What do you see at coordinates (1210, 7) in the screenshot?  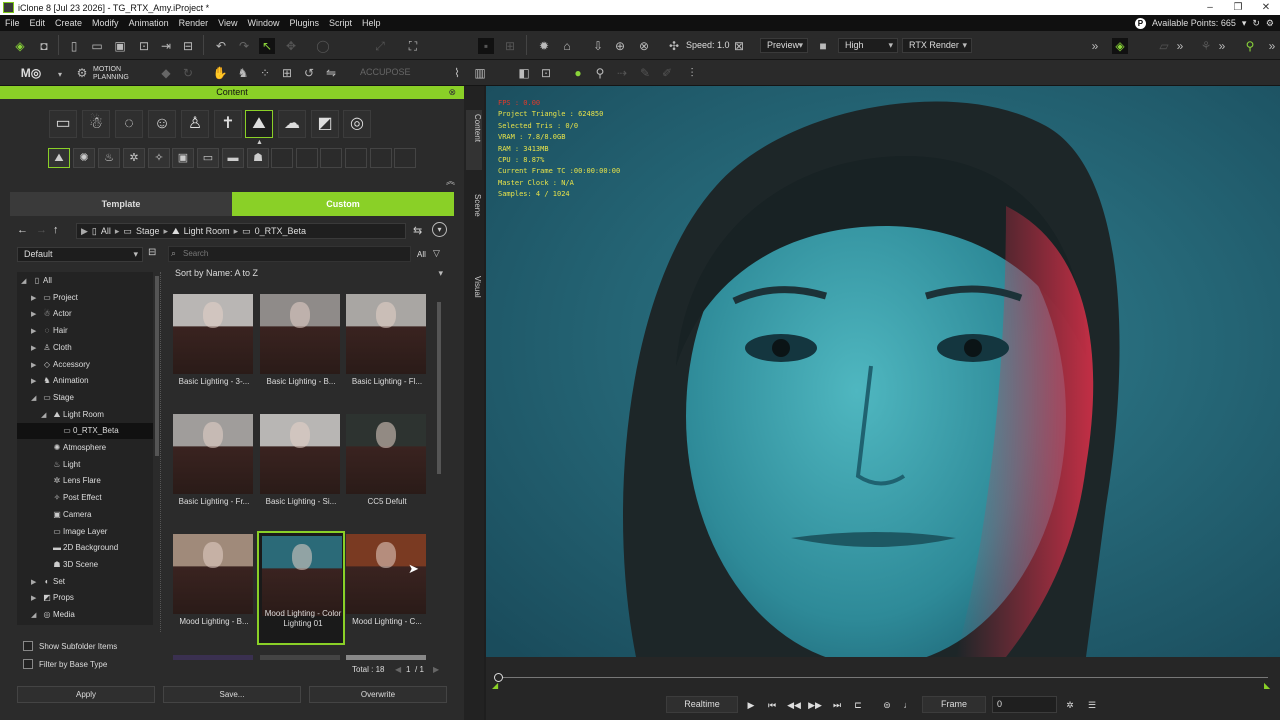 I see `minimize-icon: –` at bounding box center [1210, 7].